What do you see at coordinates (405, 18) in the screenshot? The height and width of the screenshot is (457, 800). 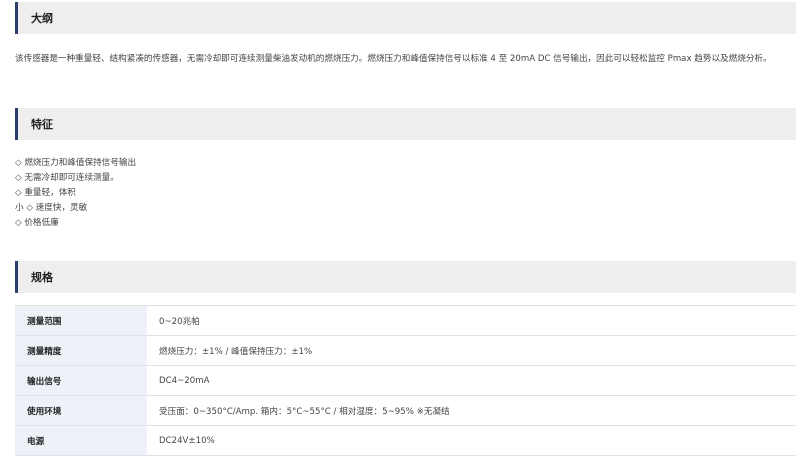 I see `section-header-outline: 大纲` at bounding box center [405, 18].